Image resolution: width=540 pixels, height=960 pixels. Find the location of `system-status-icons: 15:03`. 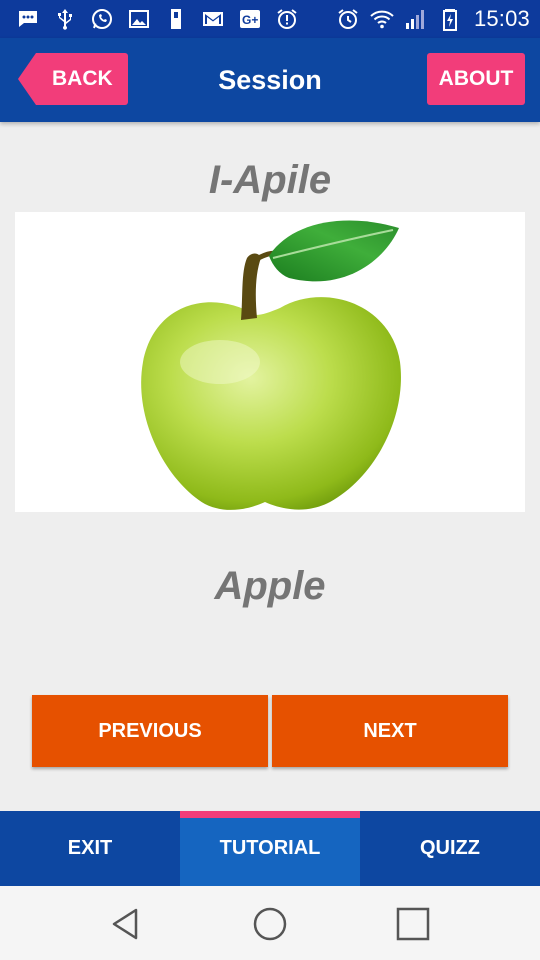

system-status-icons: 15:03 is located at coordinates (433, 19).